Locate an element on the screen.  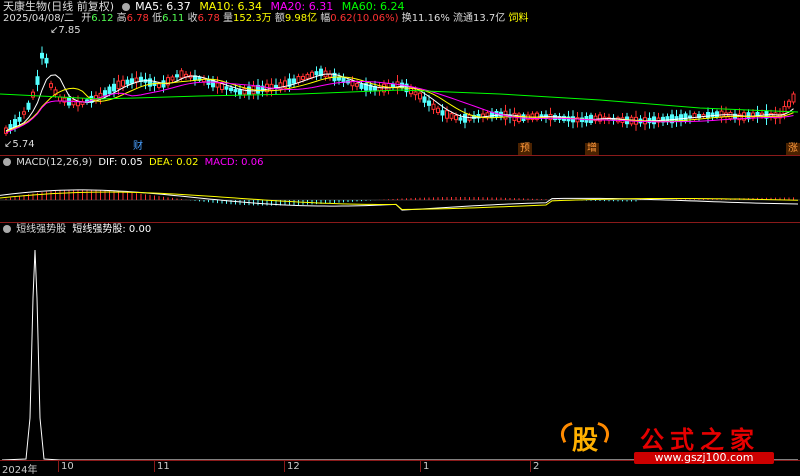
turnover-value: 11.16% is located at coordinates (430, 18).